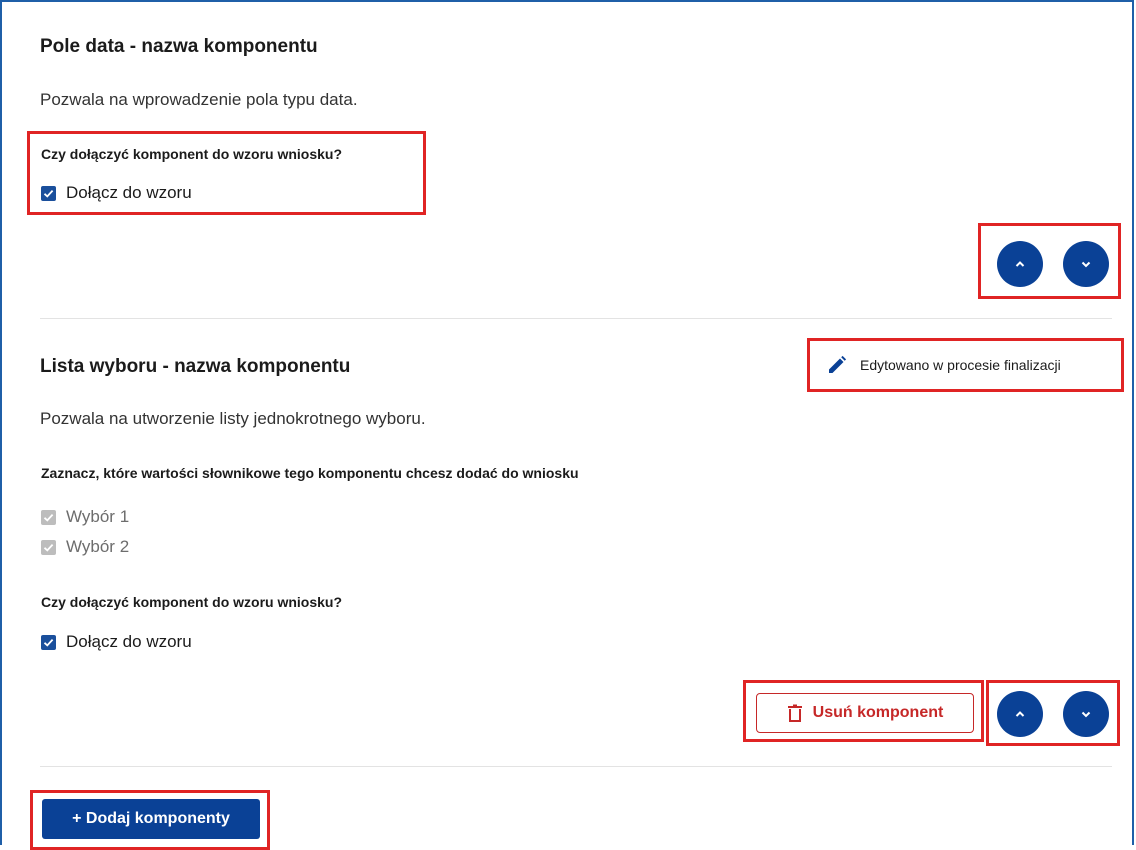  I want to click on component-2-include-checkbox: Dołącz do wzoru, so click(116, 642).